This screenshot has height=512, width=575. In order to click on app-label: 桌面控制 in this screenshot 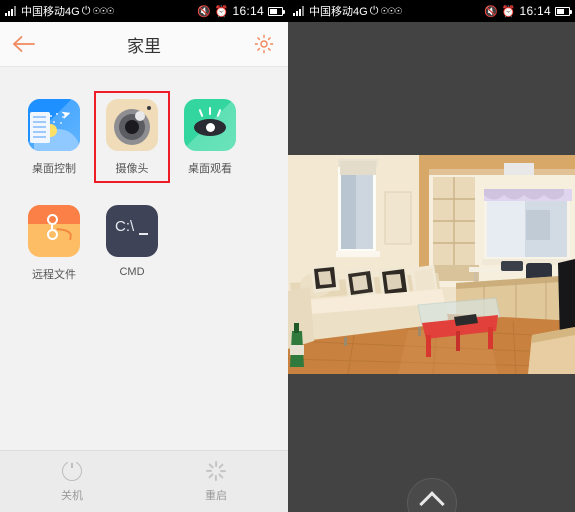, I will do `click(54, 169)`.